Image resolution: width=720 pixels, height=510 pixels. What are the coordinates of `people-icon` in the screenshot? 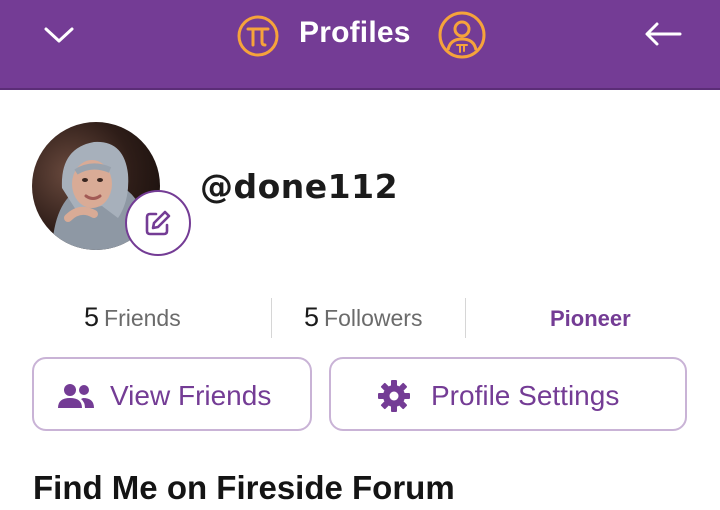 It's located at (76, 396).